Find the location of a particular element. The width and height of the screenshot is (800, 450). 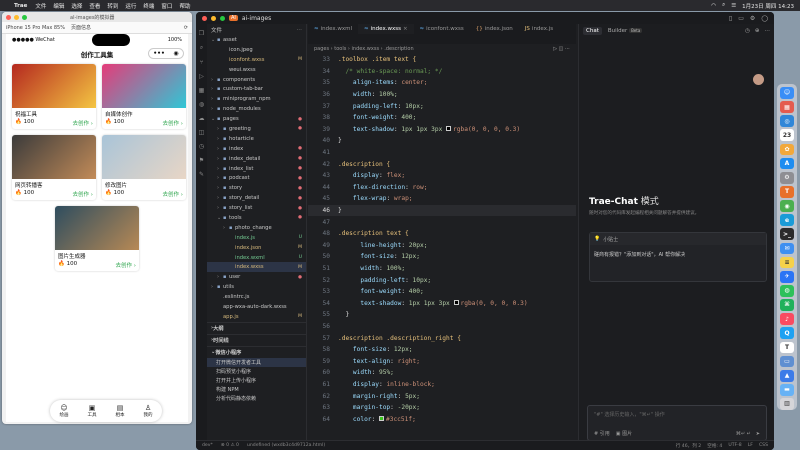

tab-1: ☺ 绘画 is located at coordinates (64, 411).